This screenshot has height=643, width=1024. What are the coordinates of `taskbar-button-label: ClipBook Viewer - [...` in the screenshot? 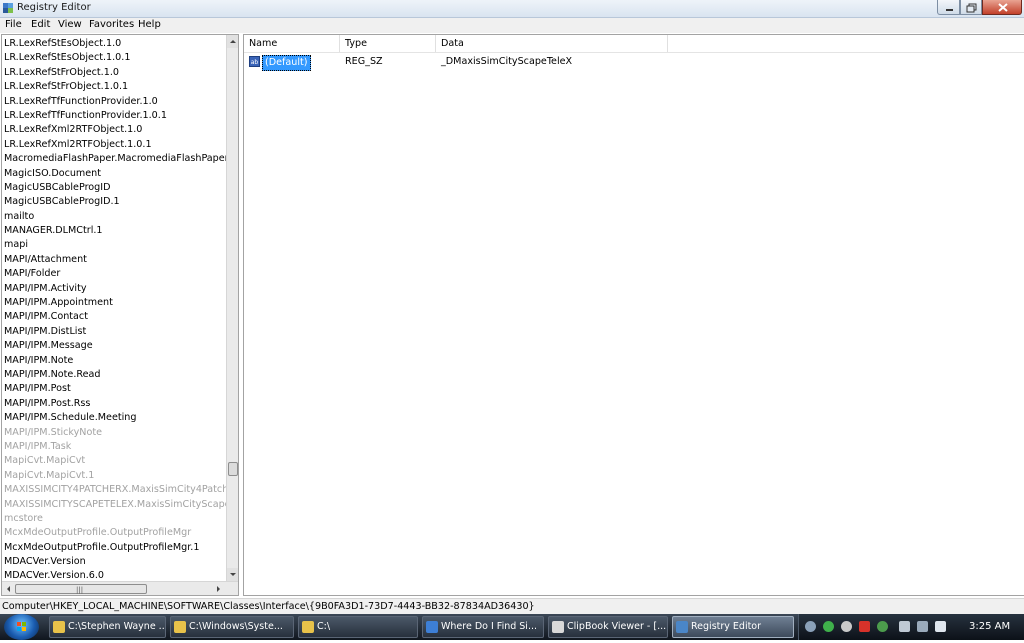 It's located at (617, 626).